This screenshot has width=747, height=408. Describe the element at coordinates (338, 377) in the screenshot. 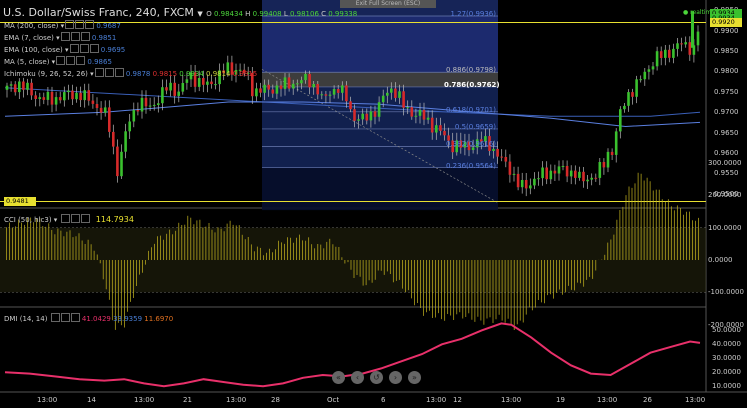

I see `rewind-icon: «` at that location.